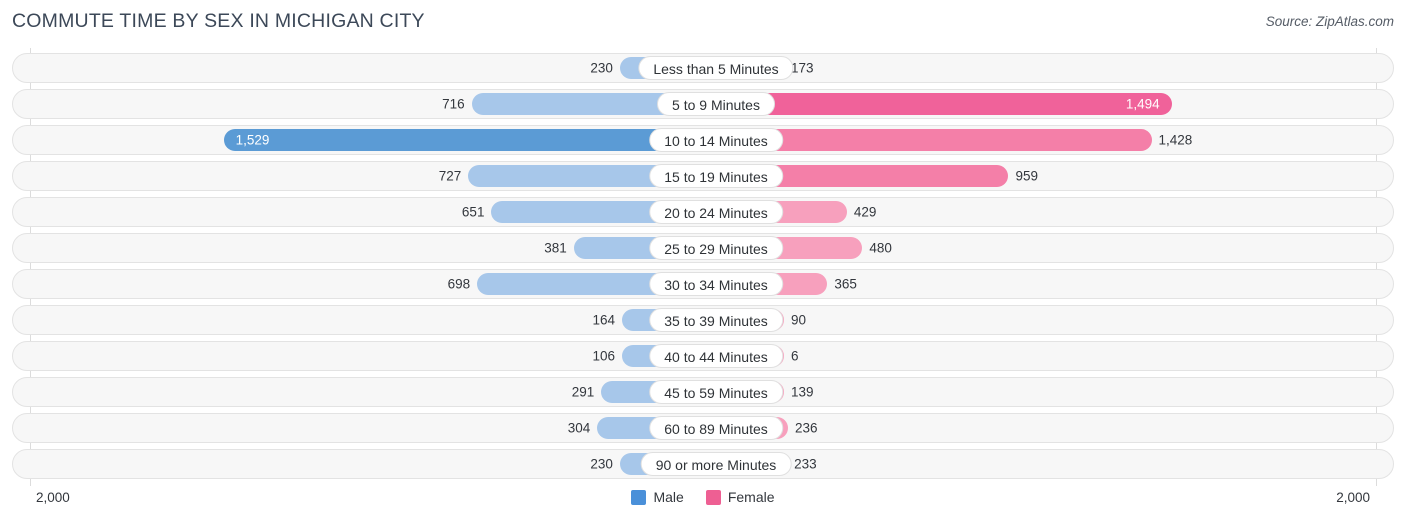  I want to click on bar-value-male: 651, so click(473, 212).